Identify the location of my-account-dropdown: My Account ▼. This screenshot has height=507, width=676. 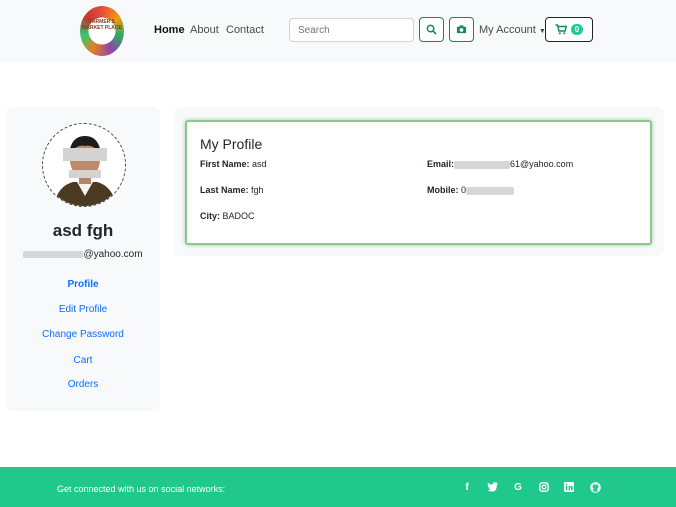
(512, 30).